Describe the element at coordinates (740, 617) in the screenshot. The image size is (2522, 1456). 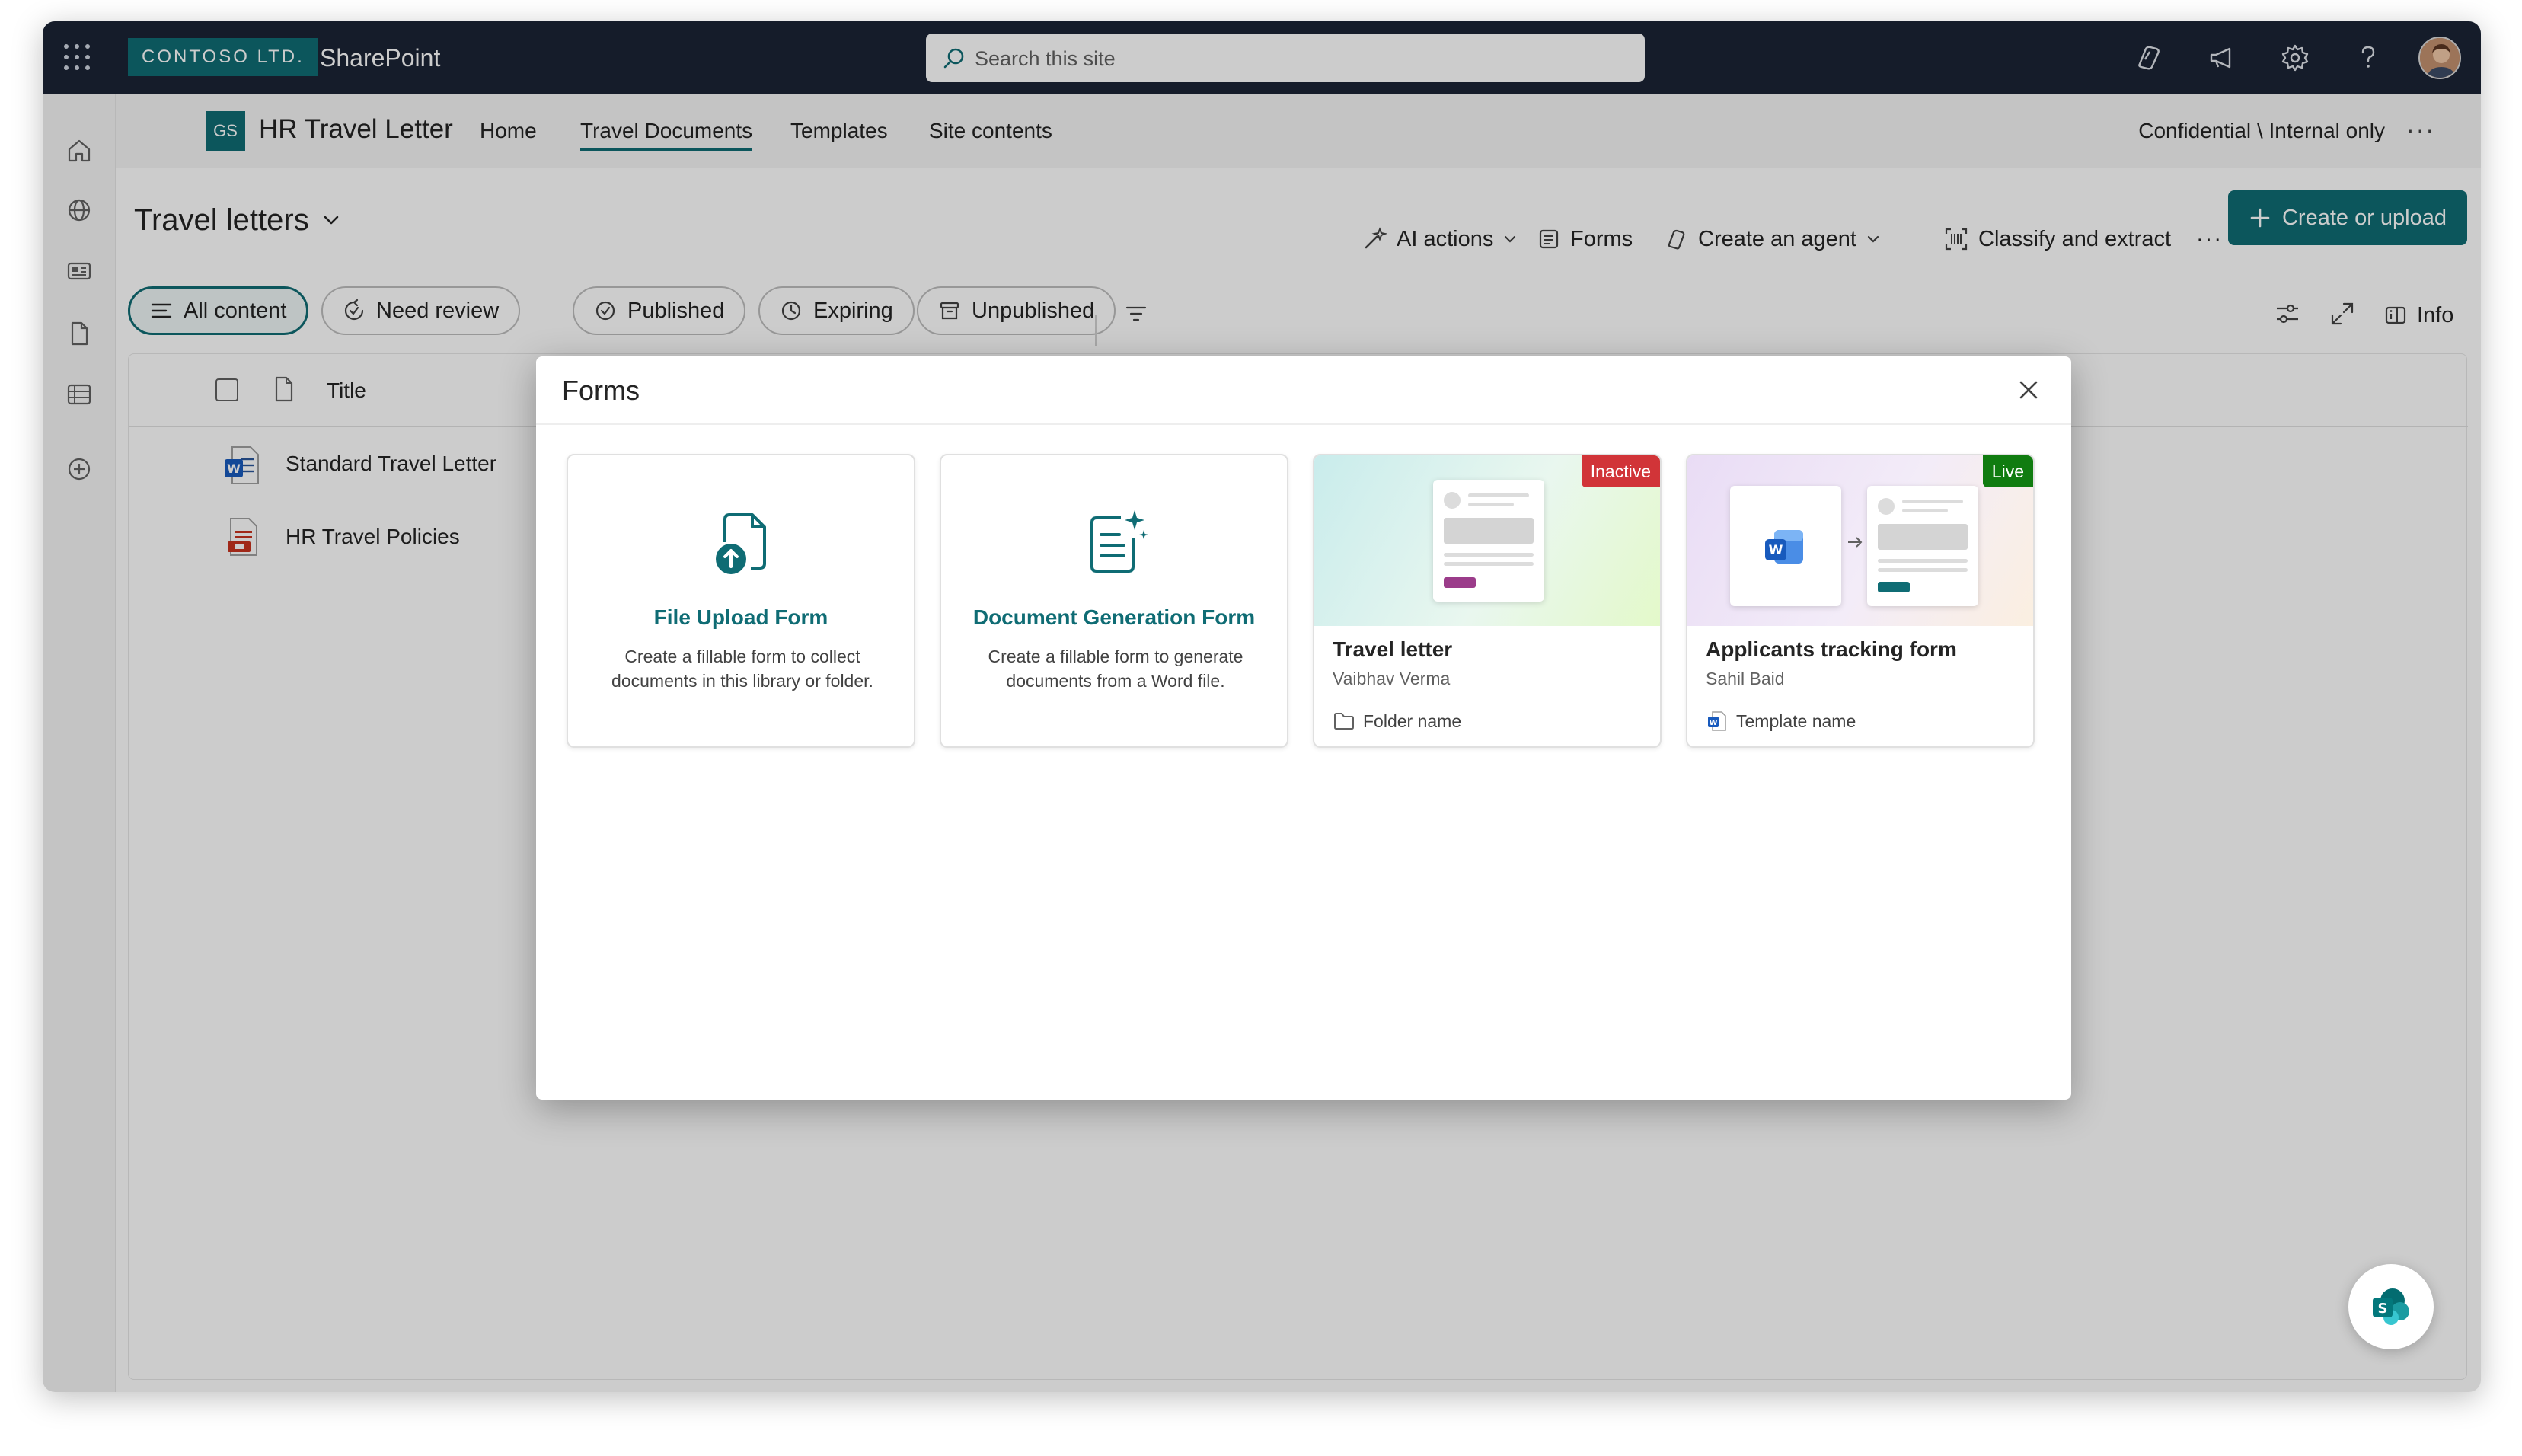
I see `card-title: File Upload Form` at that location.